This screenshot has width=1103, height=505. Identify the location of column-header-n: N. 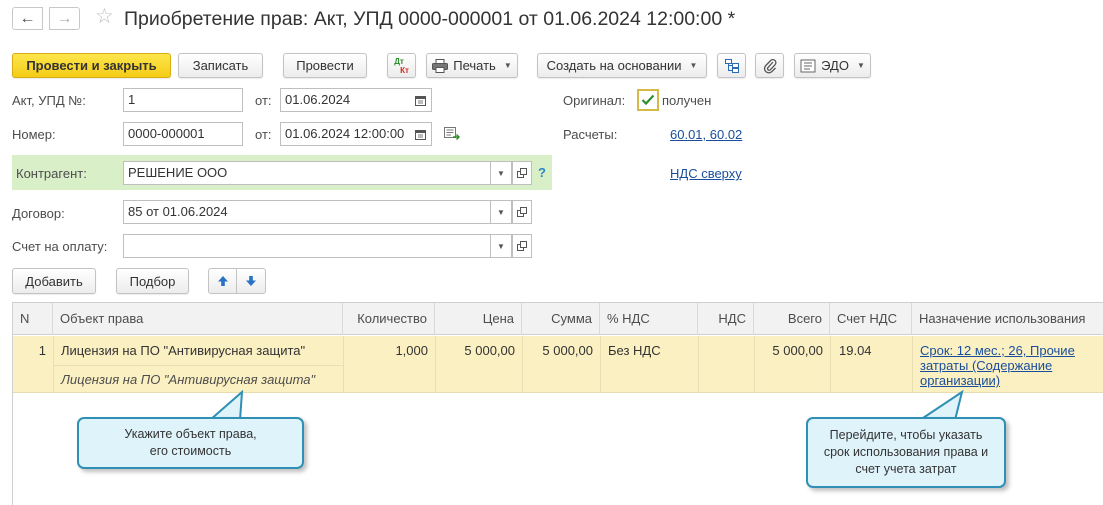
(33, 319).